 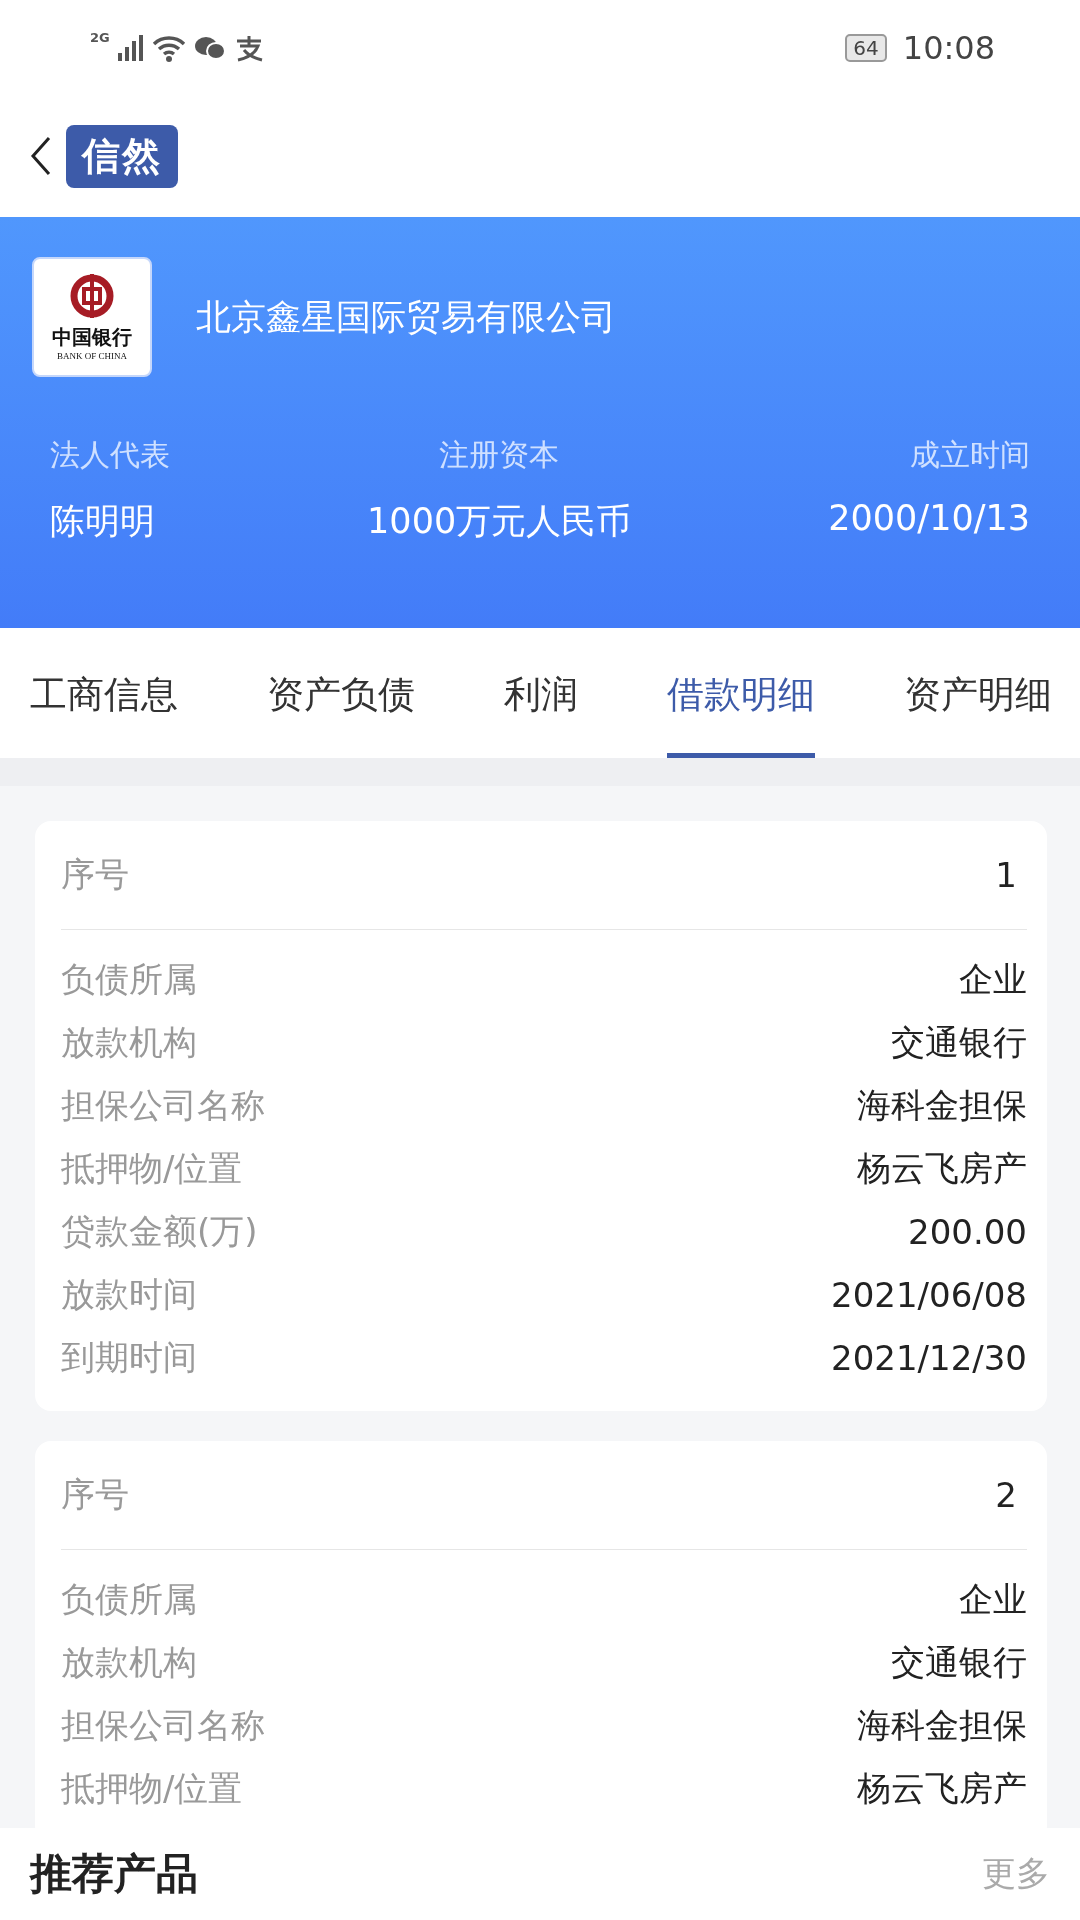 I want to click on chat-bubbles-icon, so click(x=209, y=47).